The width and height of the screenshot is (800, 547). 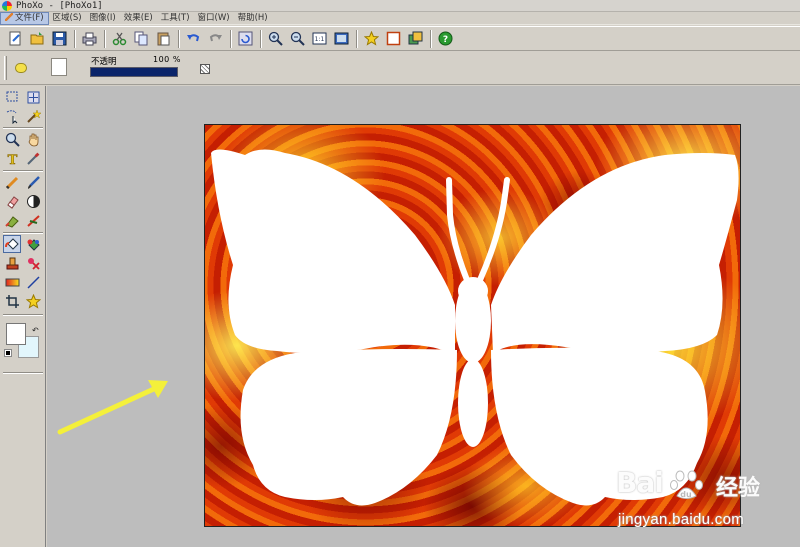 I want to click on swap-colors-icon: ↶, so click(x=35, y=330).